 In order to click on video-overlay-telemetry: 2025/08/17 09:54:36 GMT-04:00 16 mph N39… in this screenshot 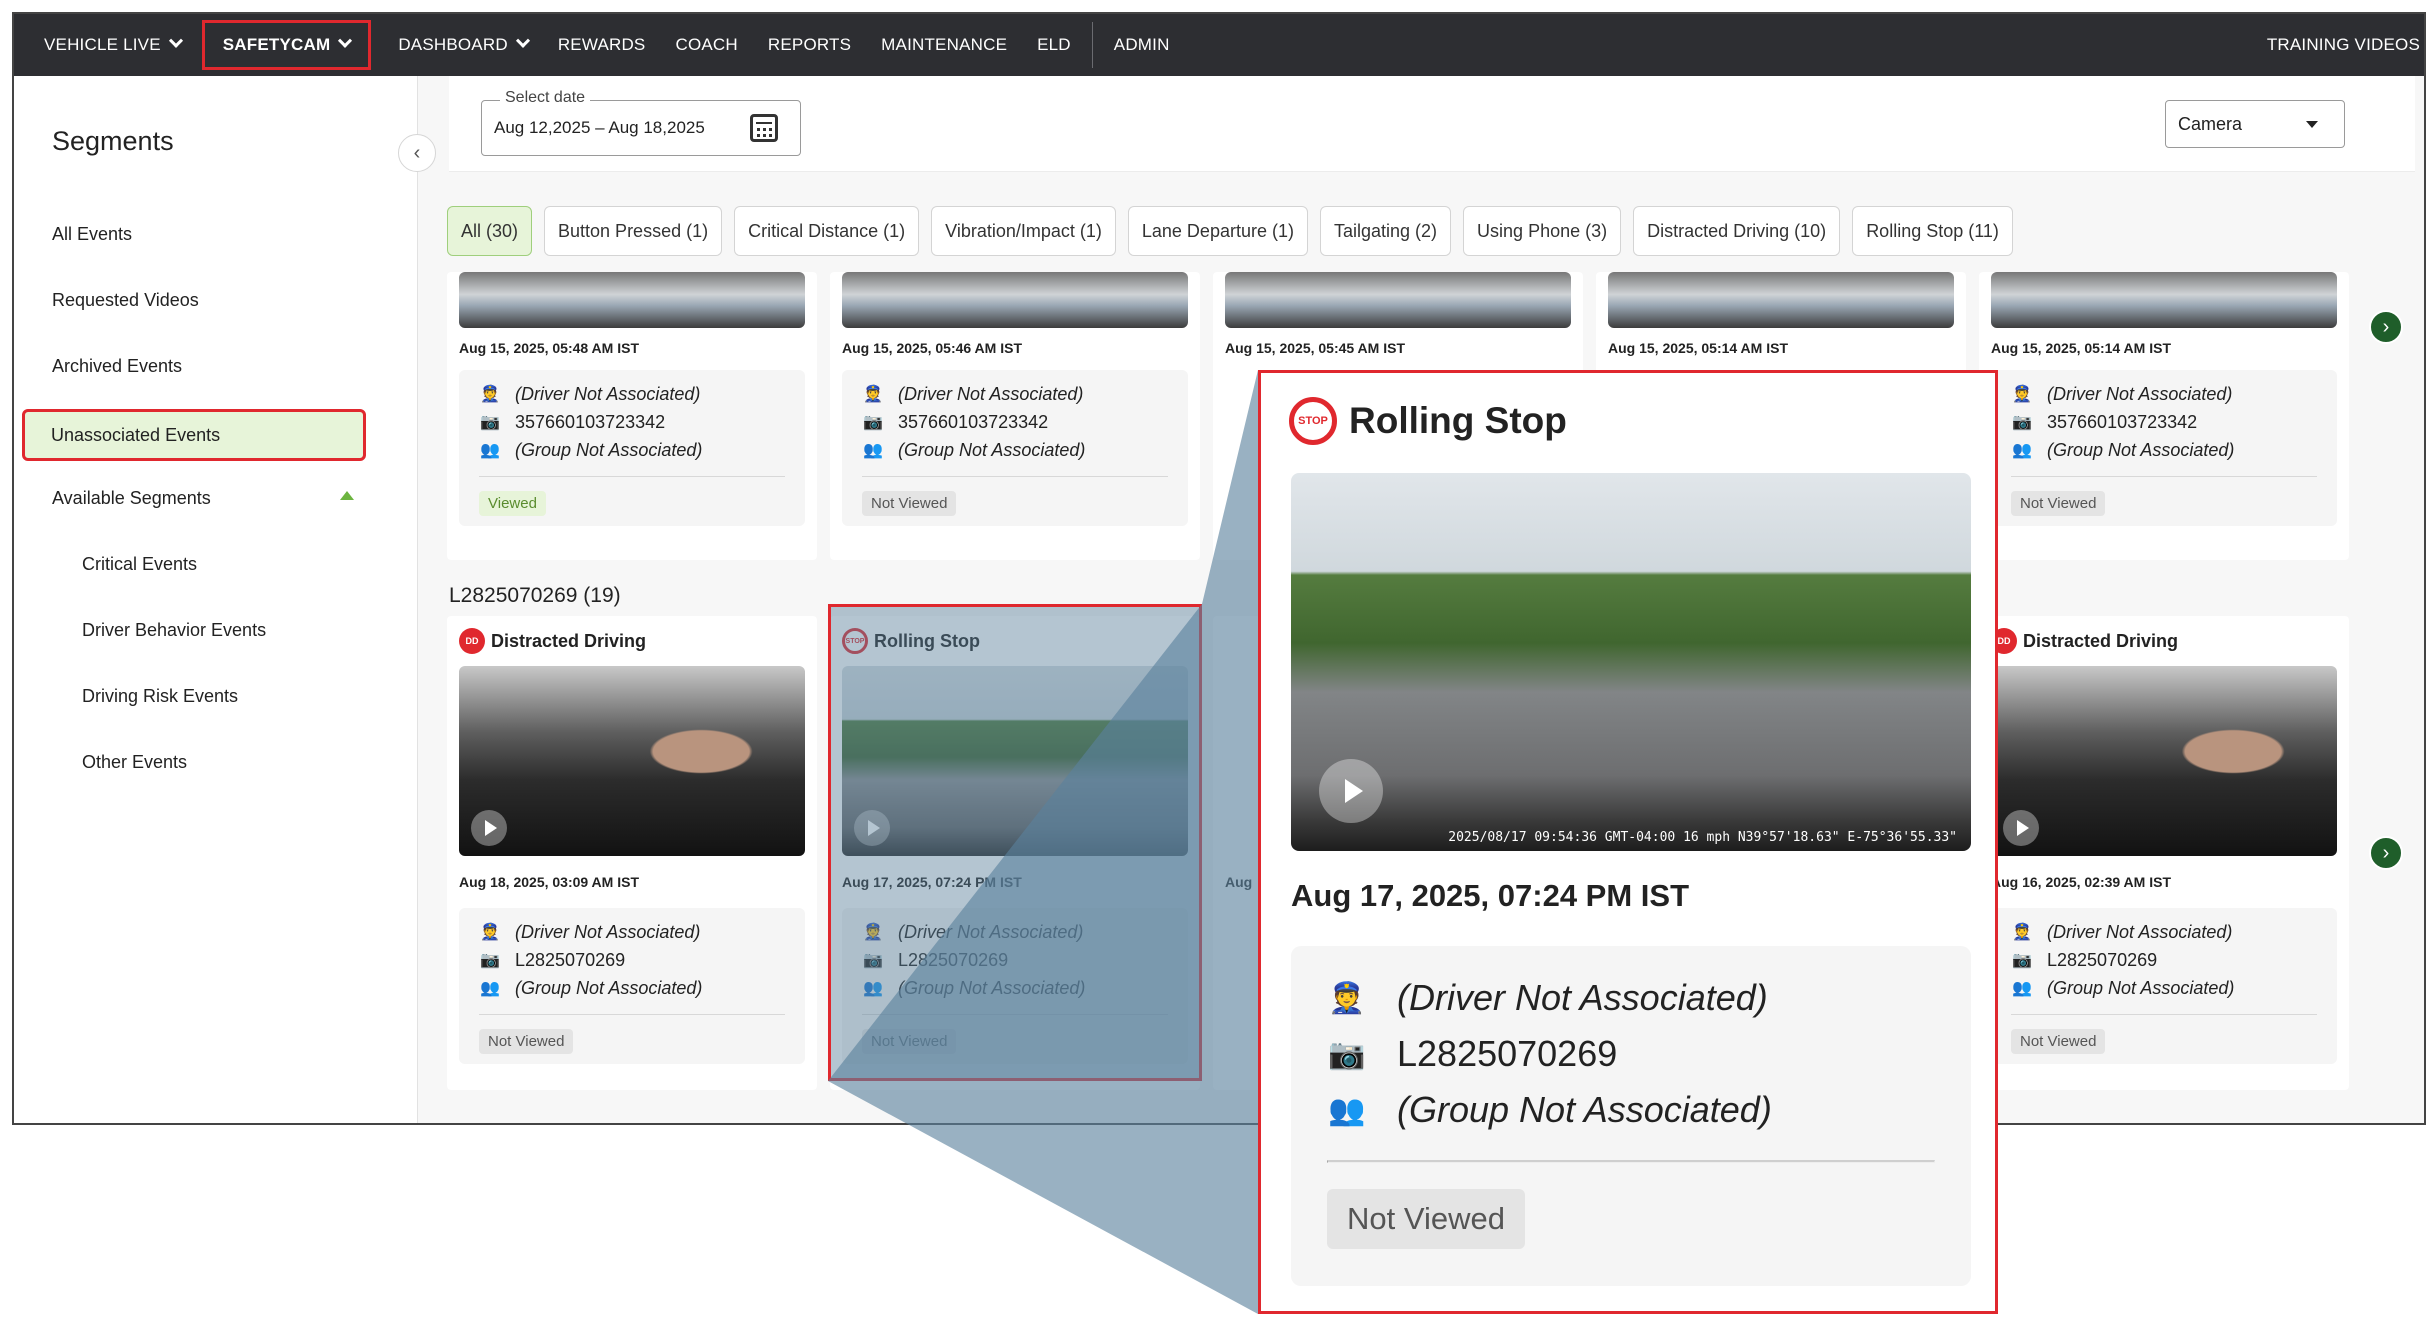, I will do `click(1702, 837)`.